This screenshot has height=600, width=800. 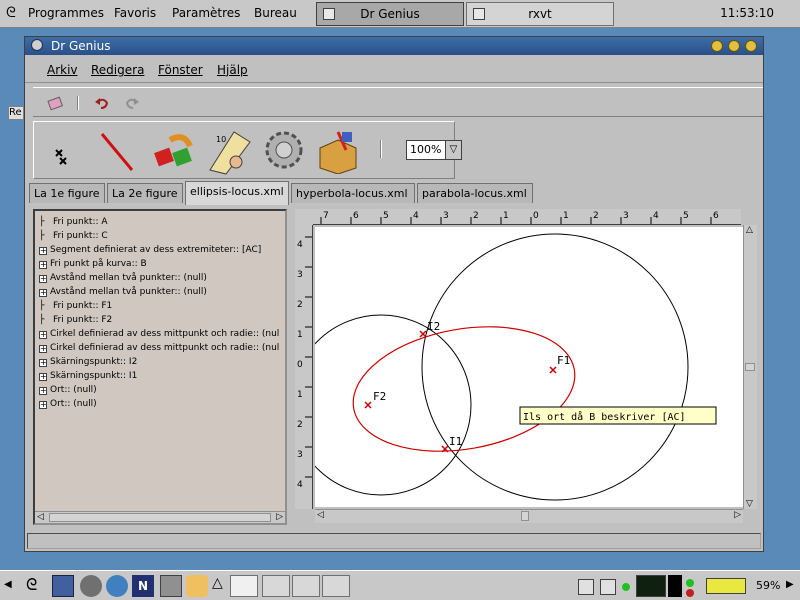 What do you see at coordinates (117, 151) in the screenshot?
I see `segment-tool-icon` at bounding box center [117, 151].